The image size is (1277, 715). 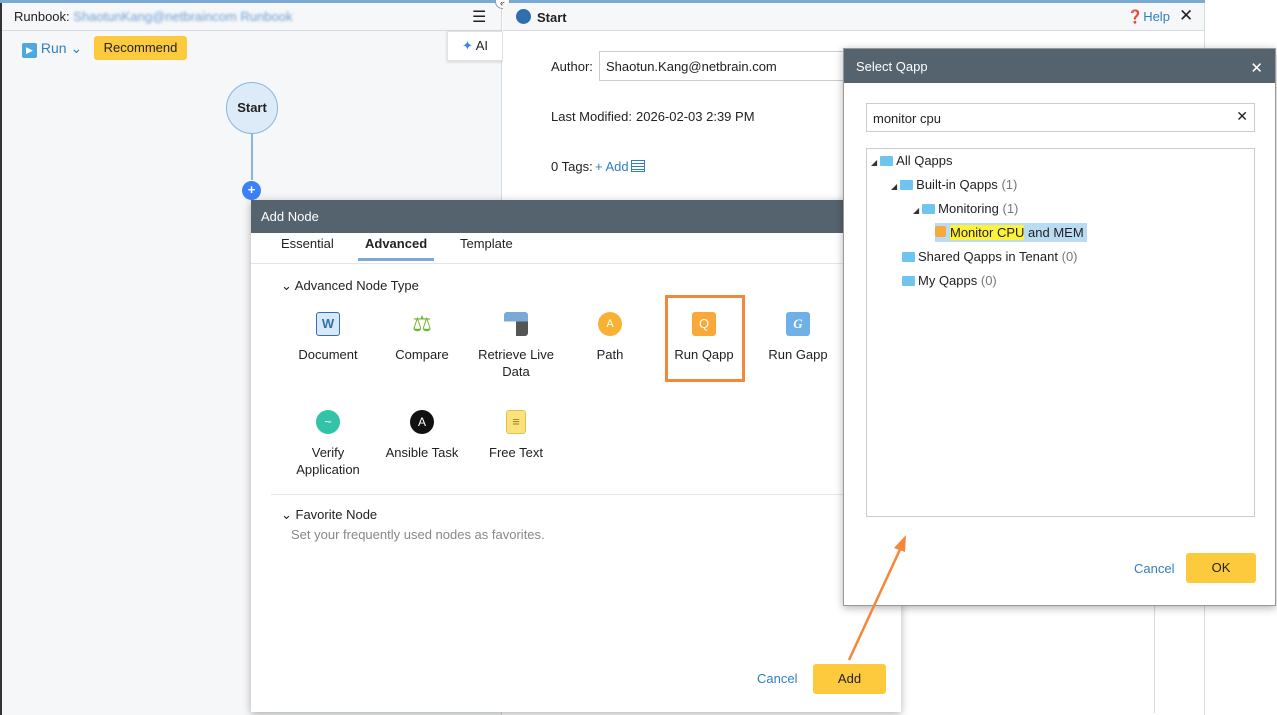 I want to click on annotation-arrow, so click(x=876, y=598).